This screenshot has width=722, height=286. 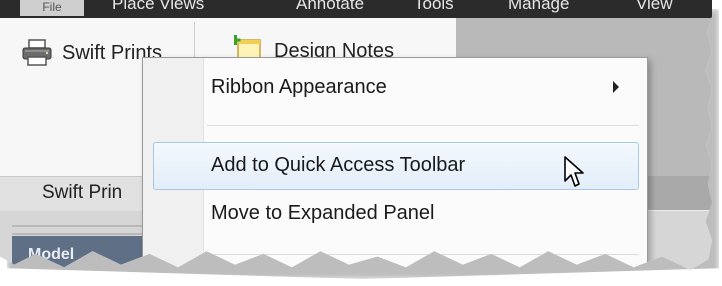 What do you see at coordinates (575, 172) in the screenshot?
I see `pointer-cursor-icon` at bounding box center [575, 172].